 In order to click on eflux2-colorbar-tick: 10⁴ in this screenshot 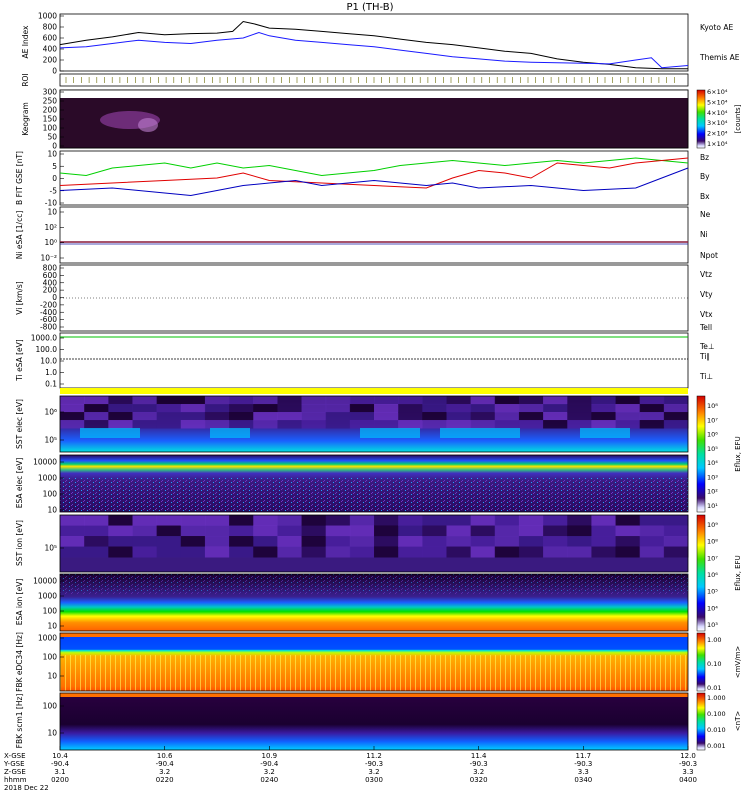, I will do `click(712, 608)`.